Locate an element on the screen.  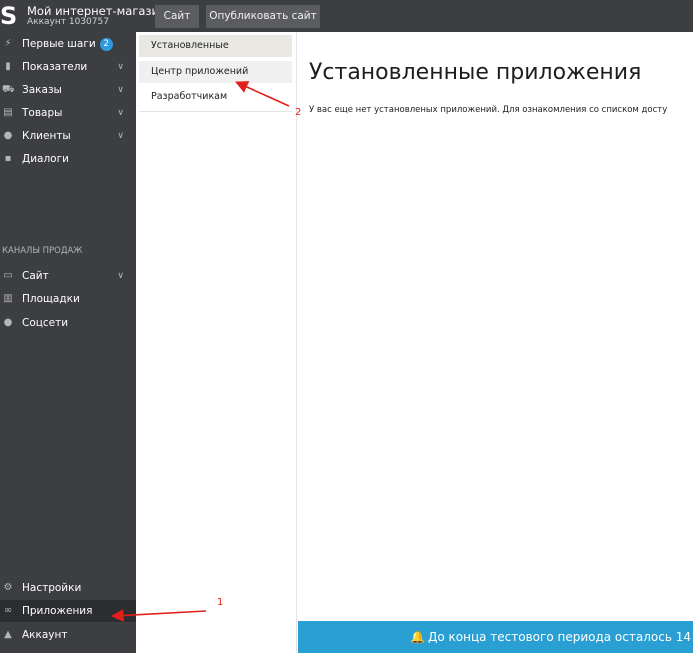
sidebar-item-label: Показатели is located at coordinates (55, 67).